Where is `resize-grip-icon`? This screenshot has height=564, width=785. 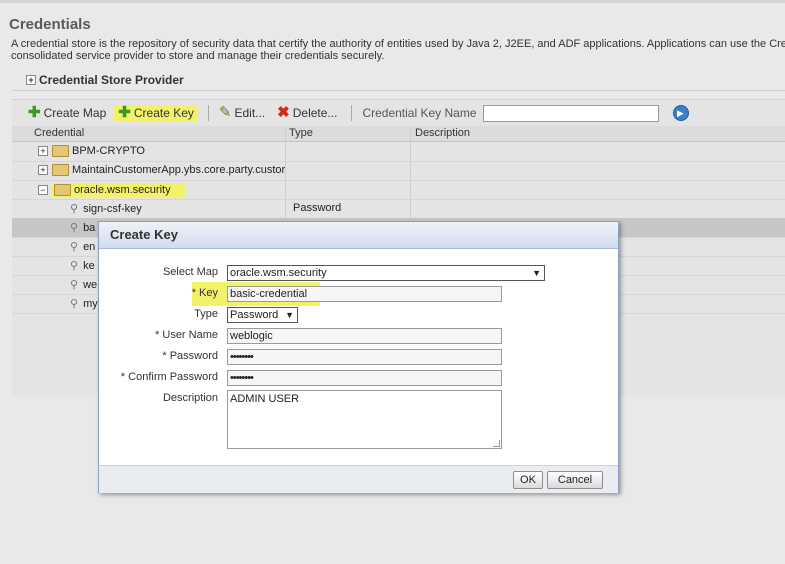 resize-grip-icon is located at coordinates (496, 443).